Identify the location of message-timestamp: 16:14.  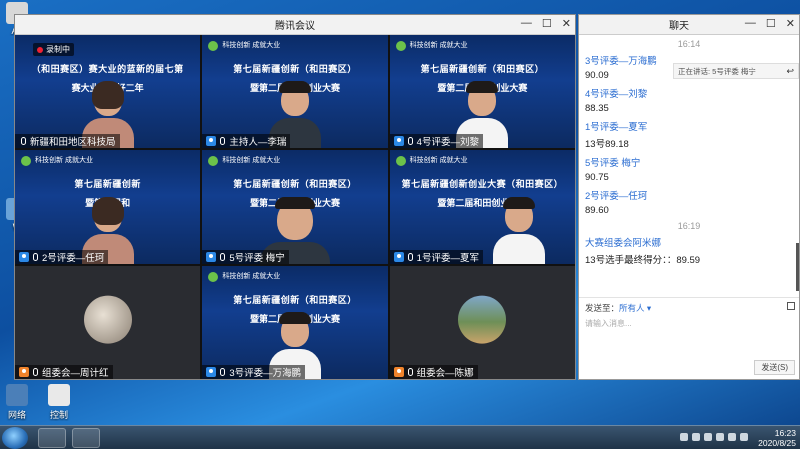
(689, 44).